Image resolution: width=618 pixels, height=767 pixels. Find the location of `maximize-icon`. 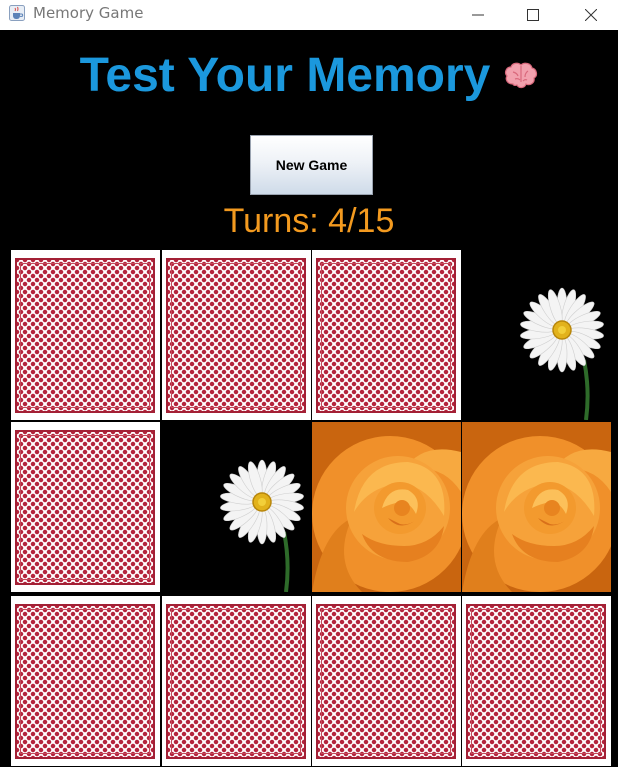

maximize-icon is located at coordinates (533, 15).